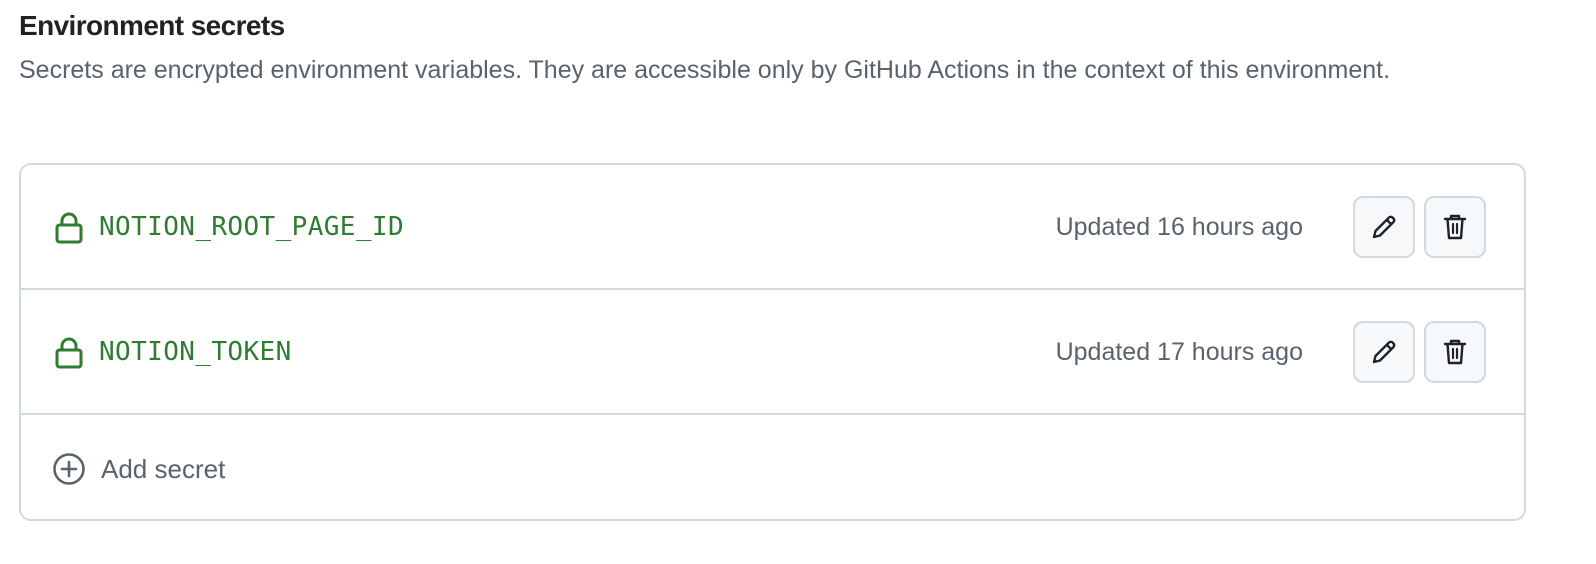 The width and height of the screenshot is (1596, 564). I want to click on section-title: Environment secrets, so click(152, 25).